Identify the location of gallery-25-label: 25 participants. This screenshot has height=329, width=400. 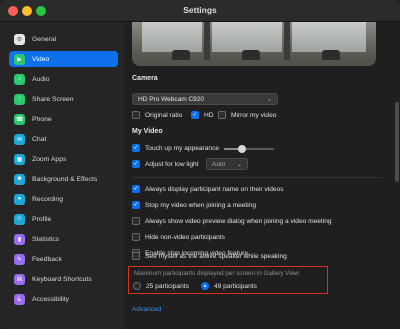
(167, 286).